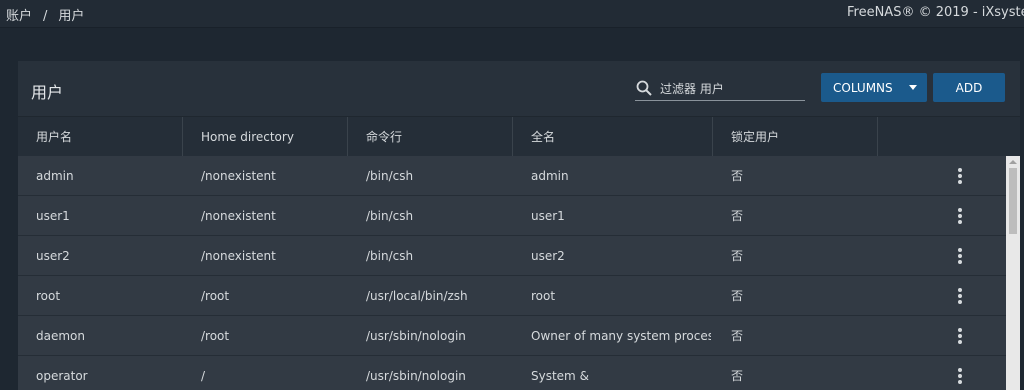 This screenshot has width=1024, height=390. Describe the element at coordinates (621, 336) in the screenshot. I see `cell-full-name: Owner of many system process` at that location.